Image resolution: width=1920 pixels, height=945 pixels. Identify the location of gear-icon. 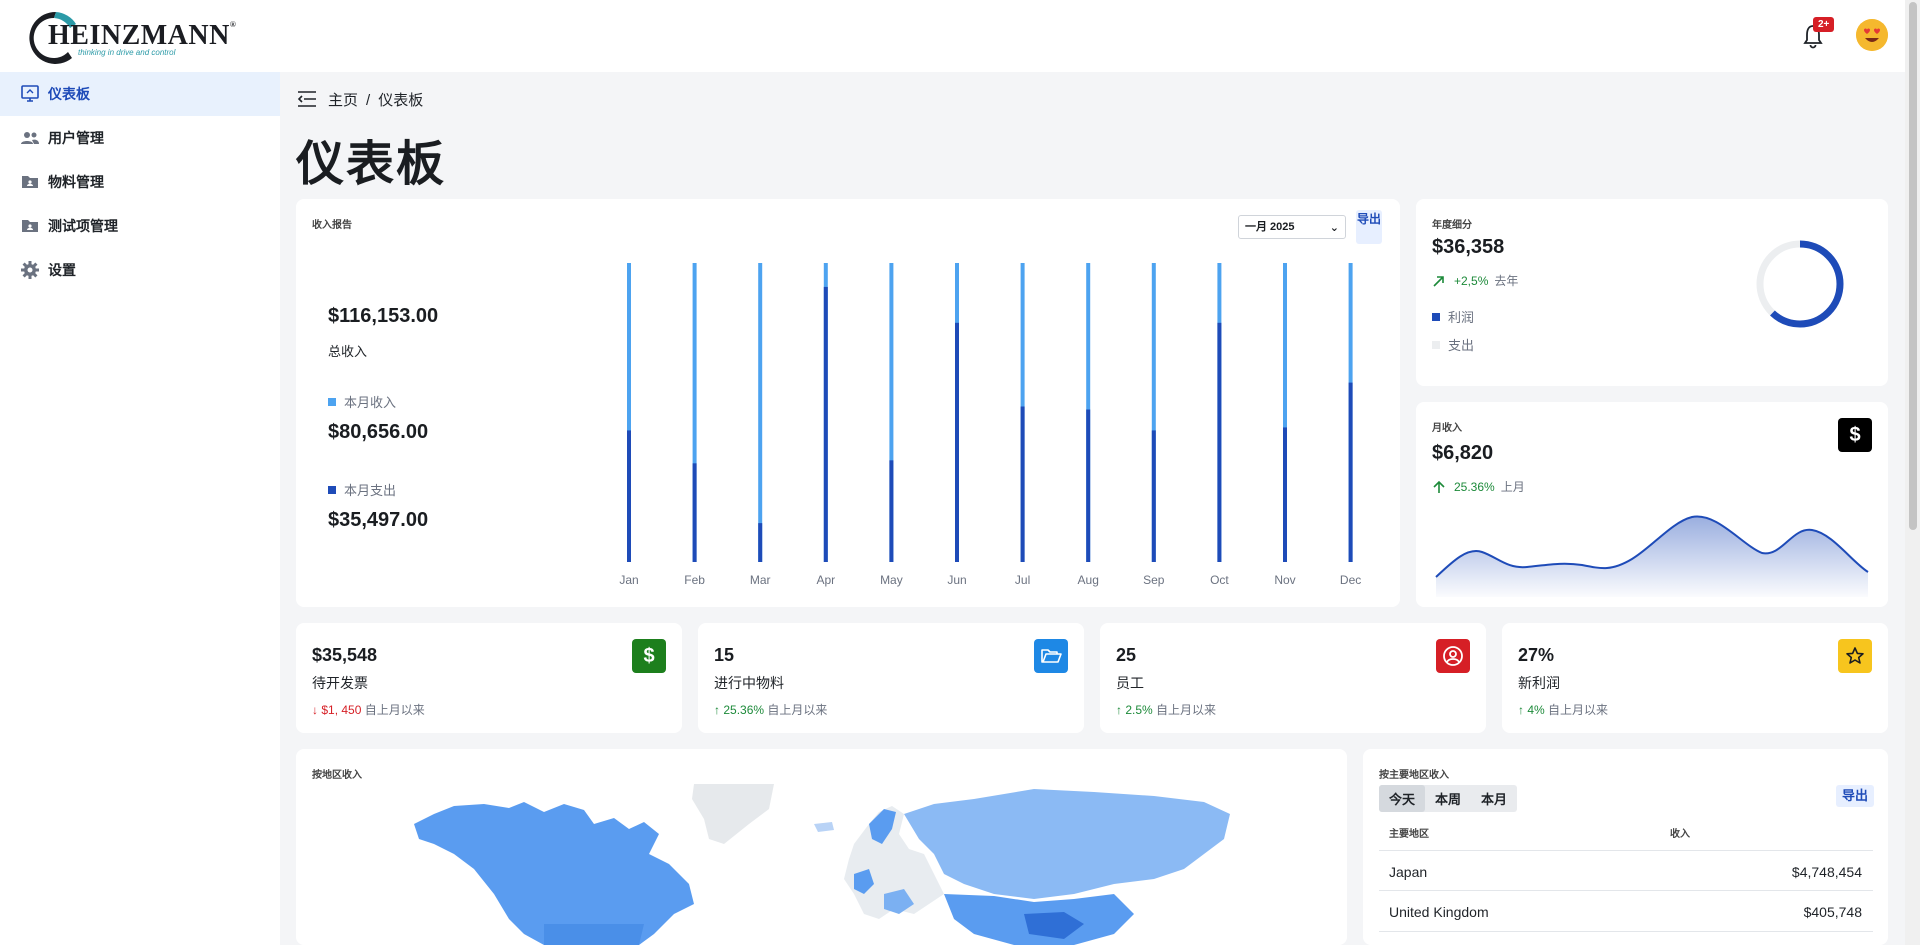
(30, 270).